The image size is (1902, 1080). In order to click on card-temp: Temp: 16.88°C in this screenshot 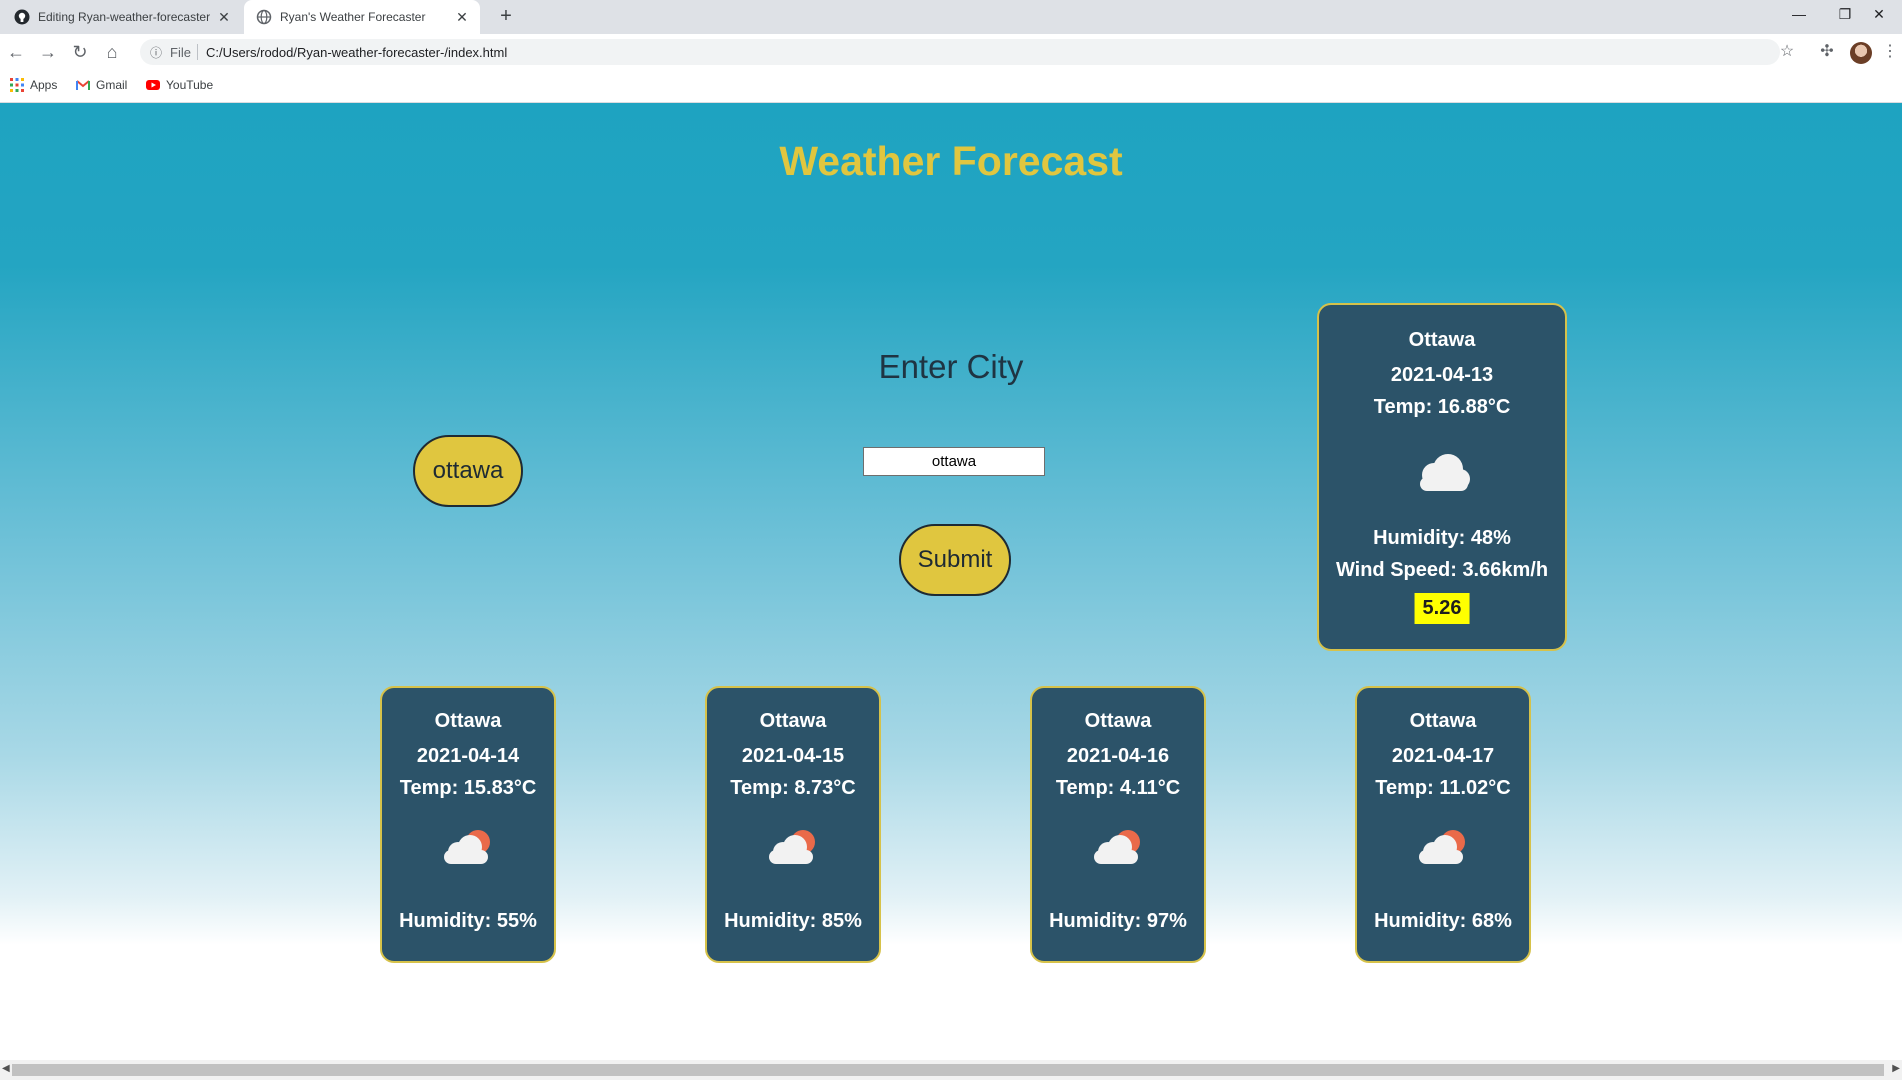, I will do `click(1442, 407)`.